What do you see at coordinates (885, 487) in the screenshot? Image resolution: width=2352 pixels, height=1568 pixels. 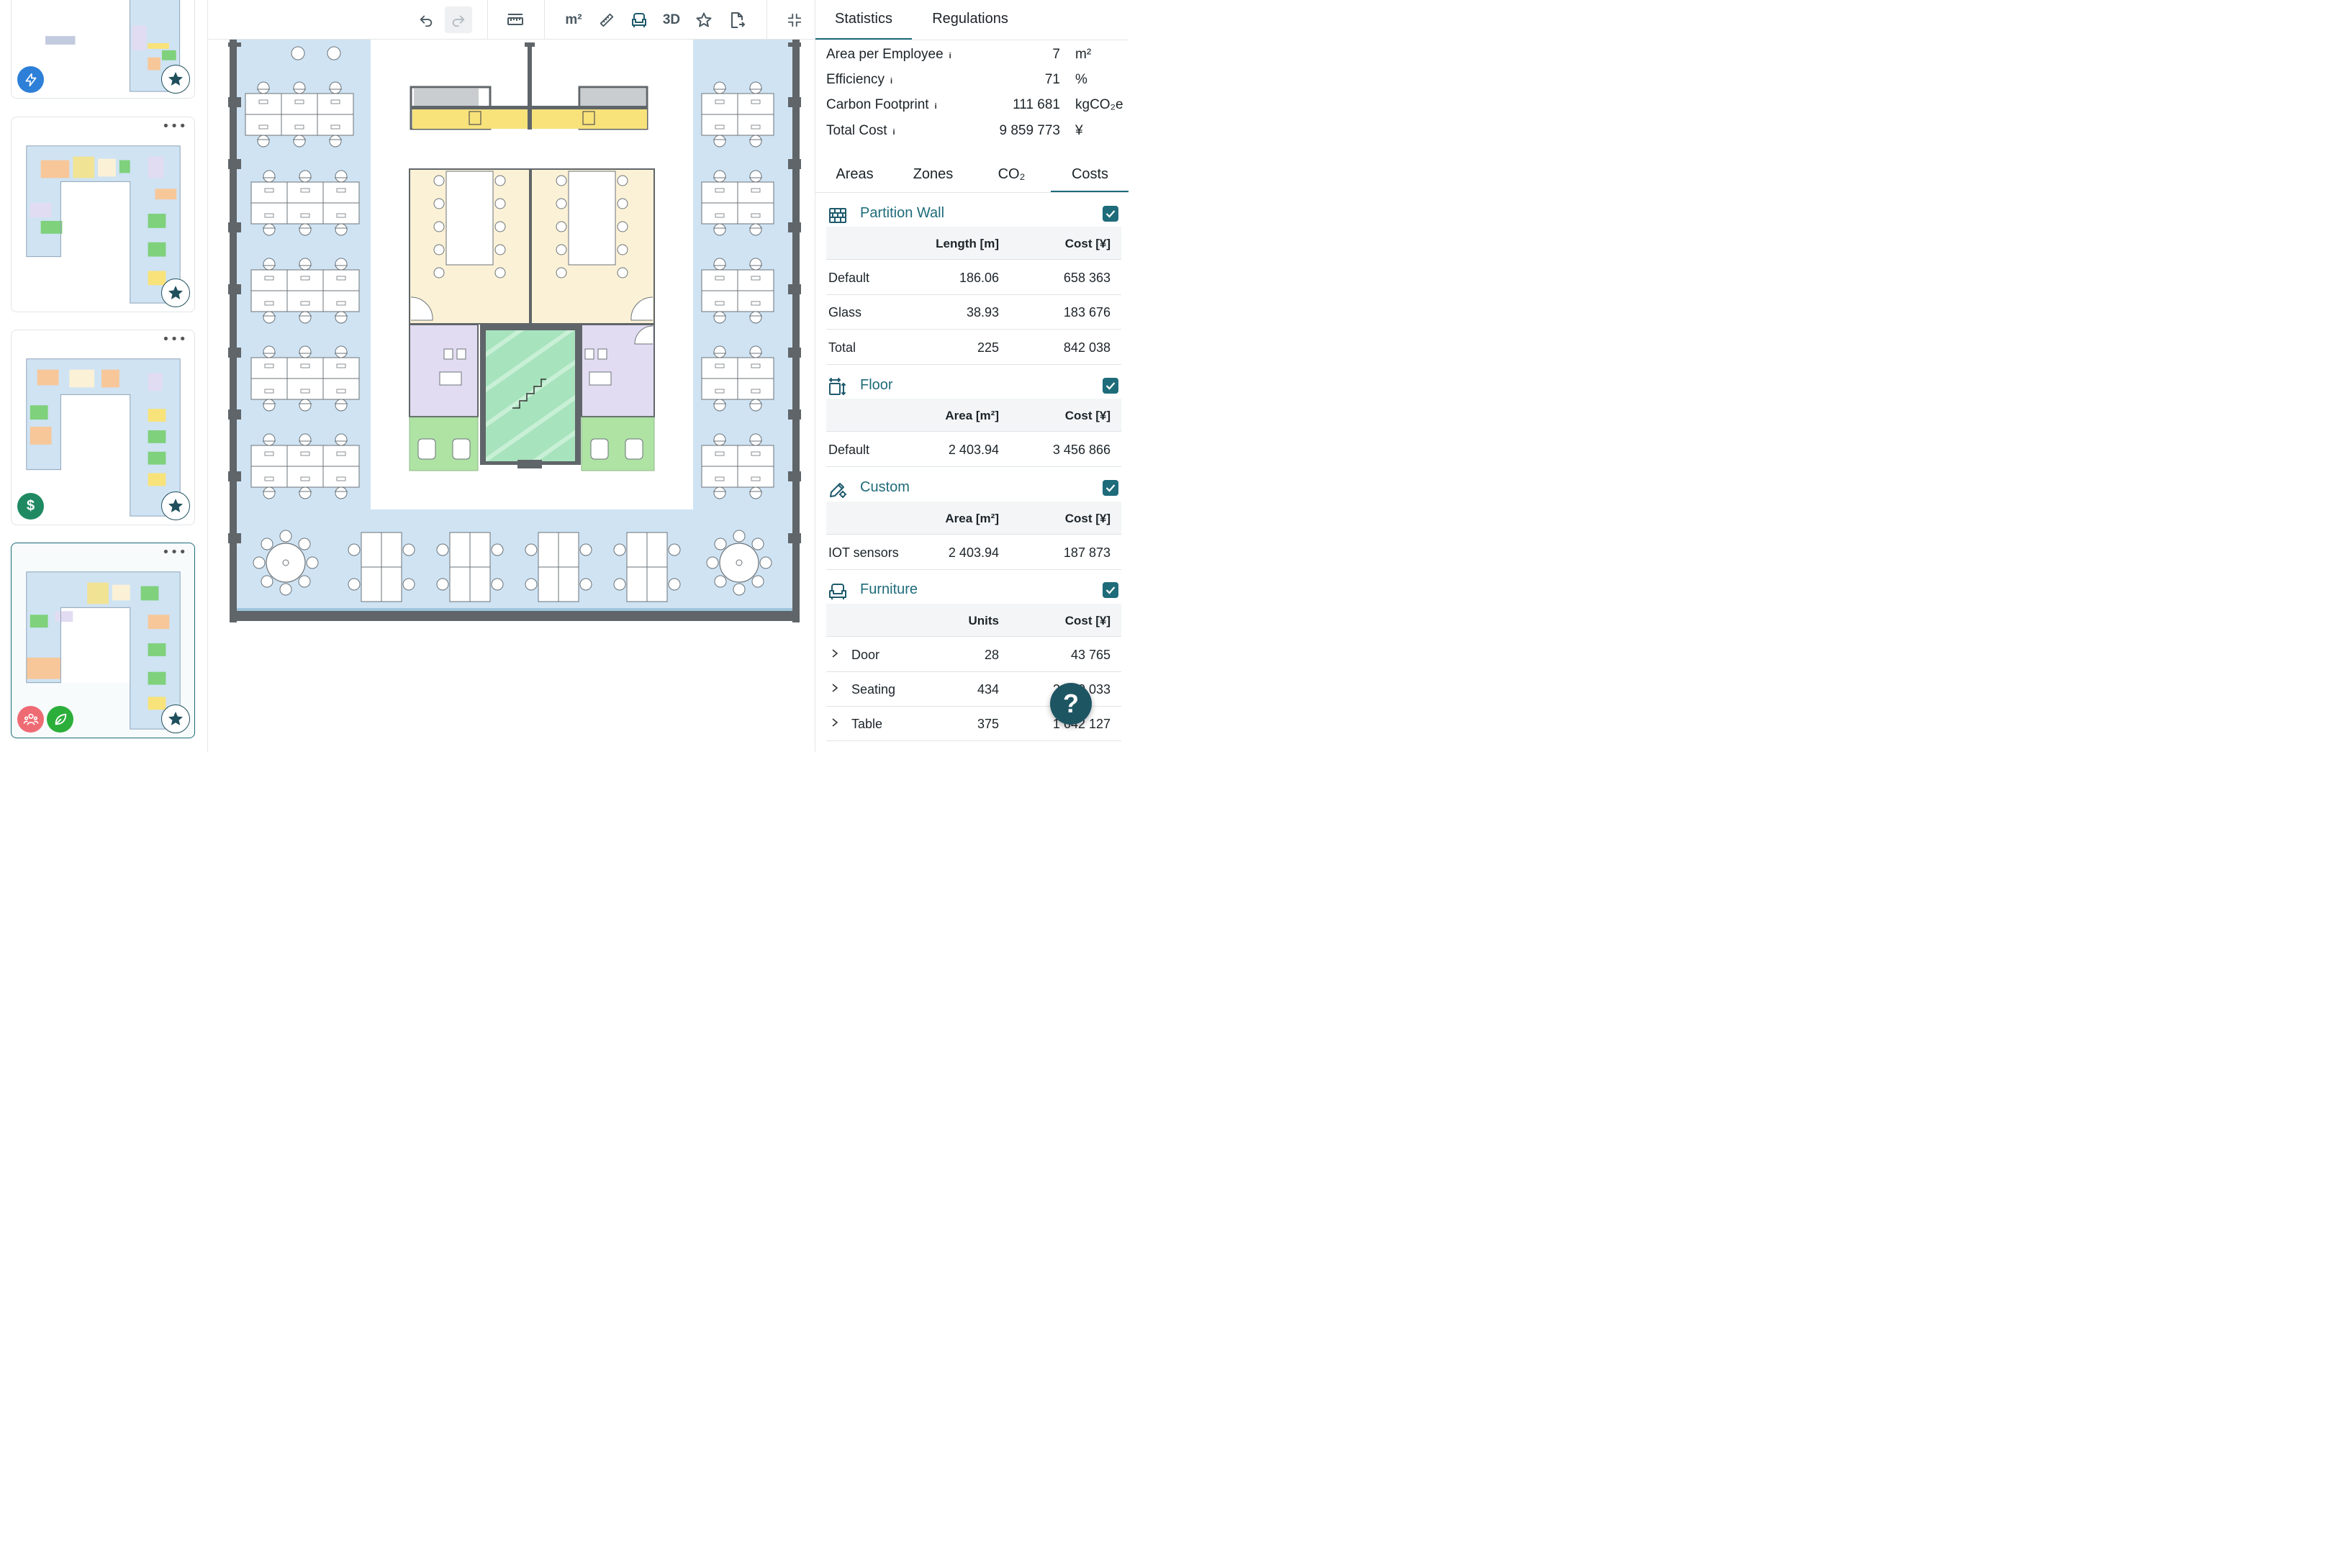 I see `section-title: Custom` at bounding box center [885, 487].